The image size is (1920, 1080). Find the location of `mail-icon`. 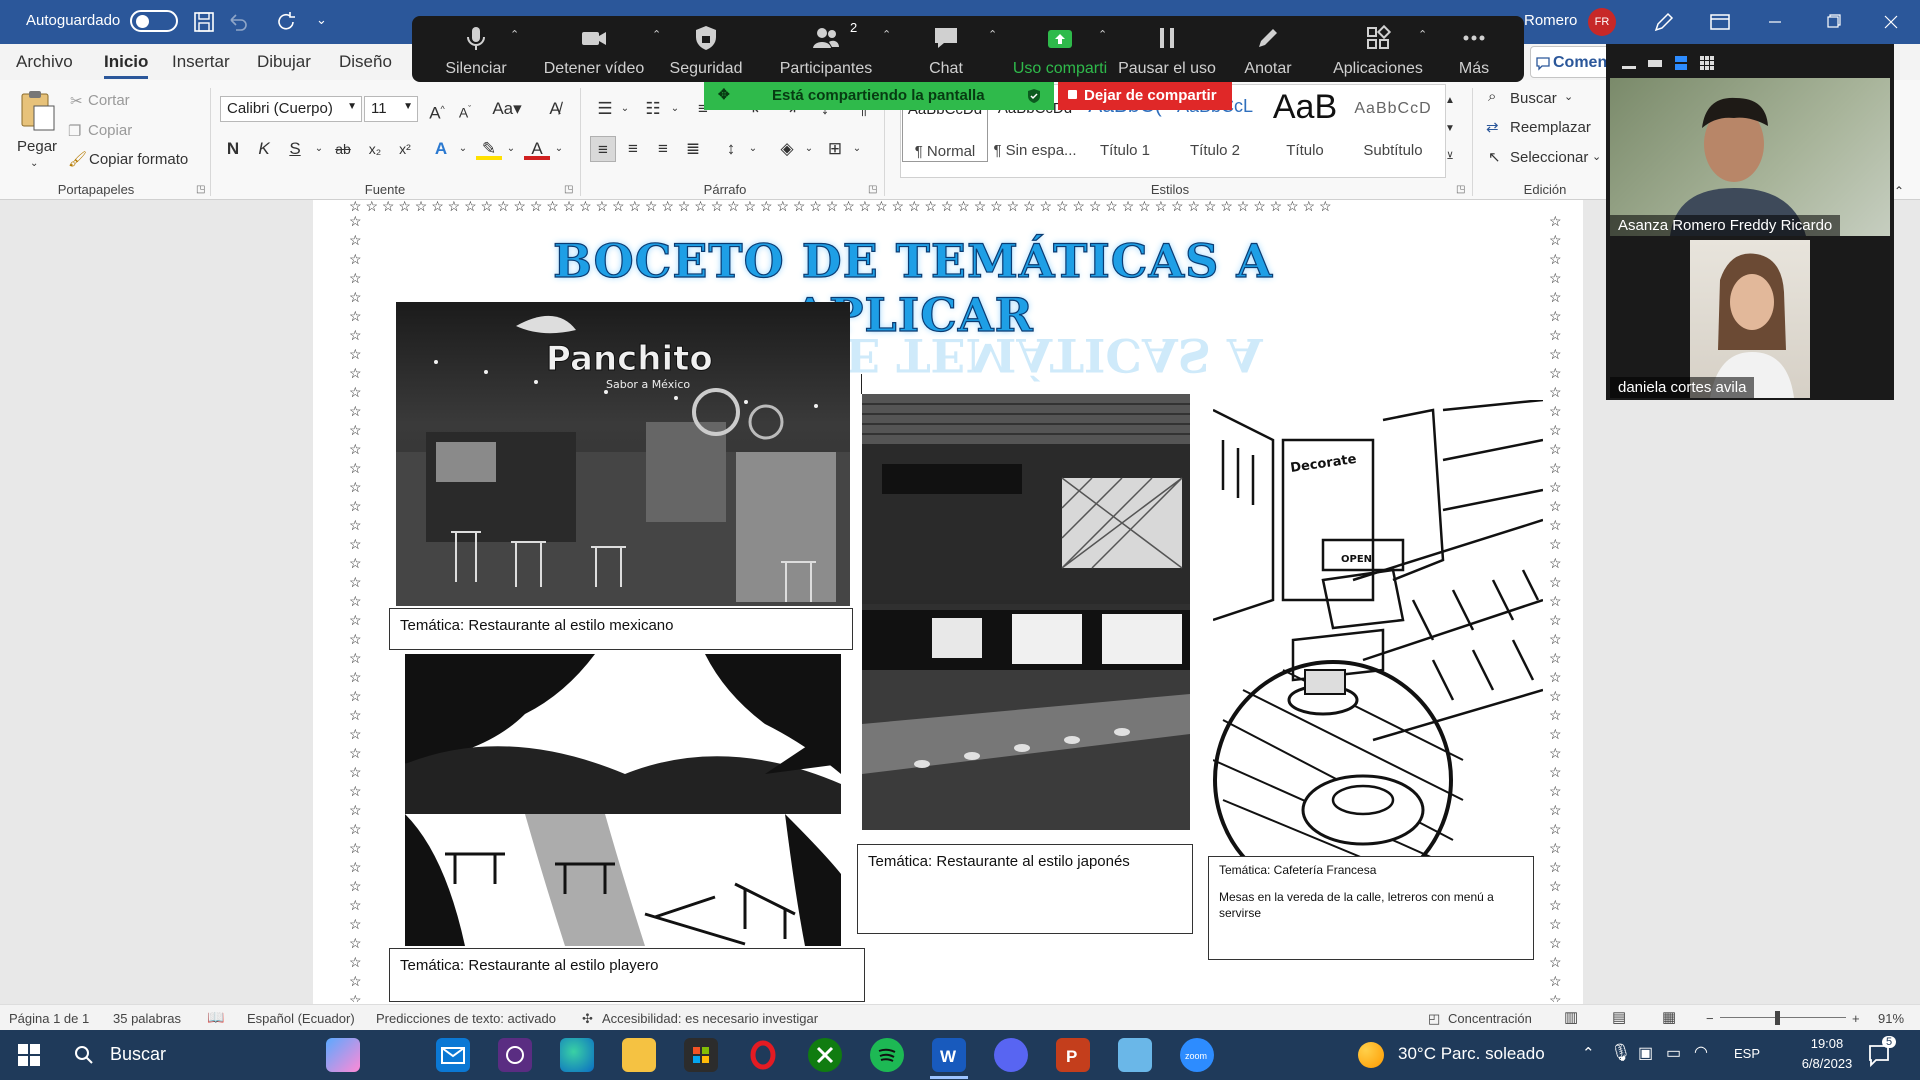

mail-icon is located at coordinates (453, 1055).